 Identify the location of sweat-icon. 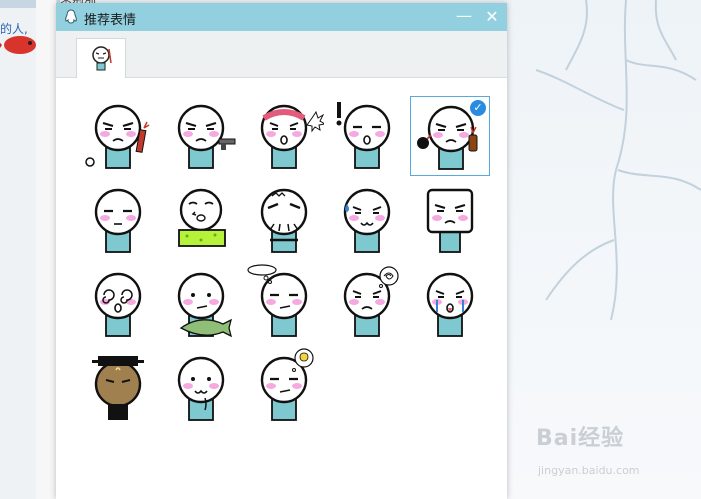
(367, 220).